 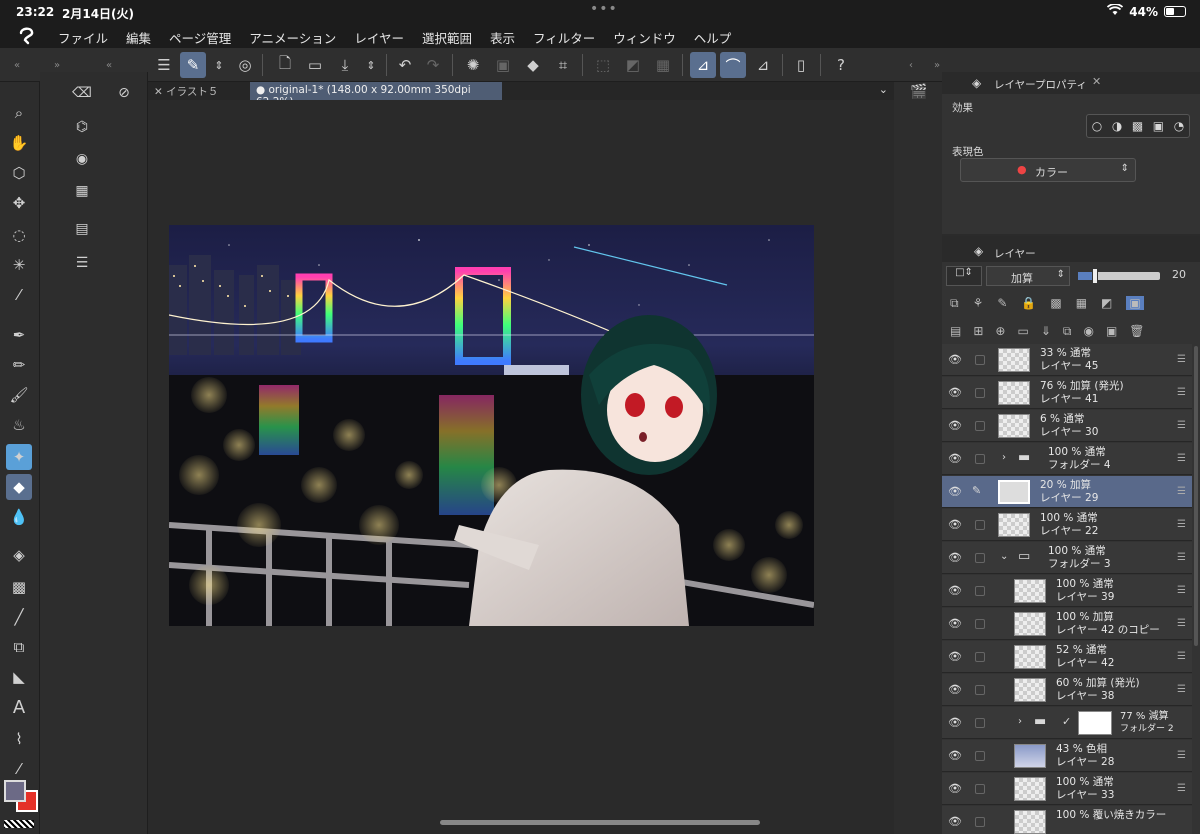 I want to click on transparent-color-swatch, so click(x=19, y=824).